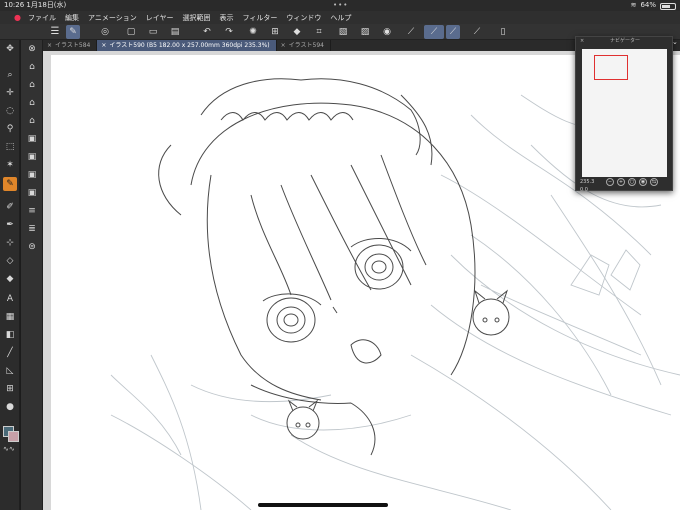  I want to click on fit-icon: ○, so click(632, 182).